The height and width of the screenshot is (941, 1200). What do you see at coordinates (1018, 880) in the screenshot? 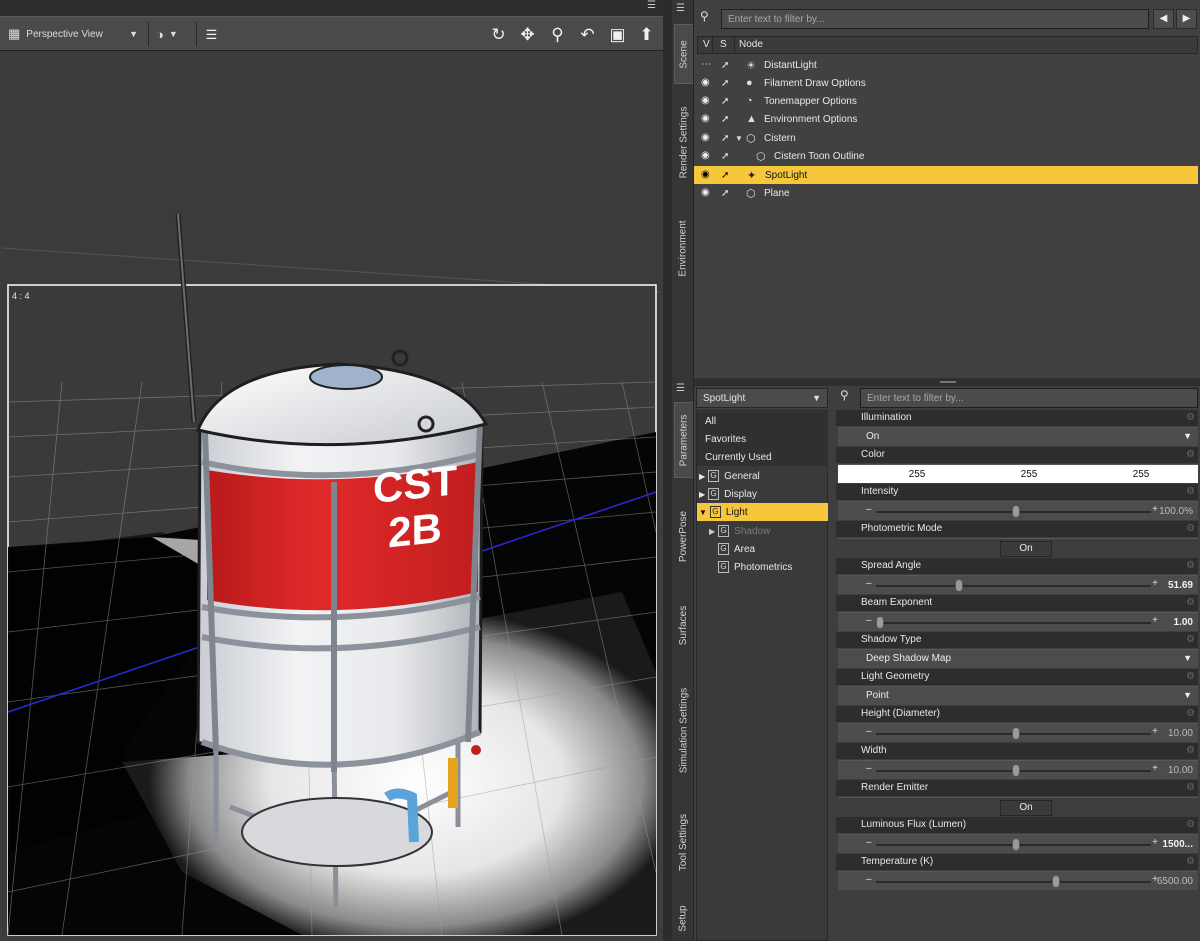
I see `temperature-slider: – + 6500.00` at bounding box center [1018, 880].